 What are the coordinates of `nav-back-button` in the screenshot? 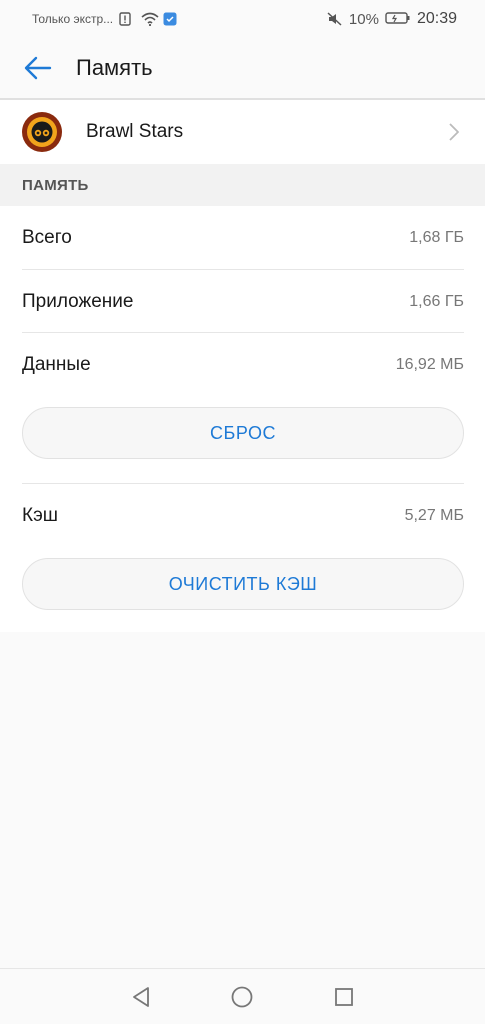 It's located at (141, 997).